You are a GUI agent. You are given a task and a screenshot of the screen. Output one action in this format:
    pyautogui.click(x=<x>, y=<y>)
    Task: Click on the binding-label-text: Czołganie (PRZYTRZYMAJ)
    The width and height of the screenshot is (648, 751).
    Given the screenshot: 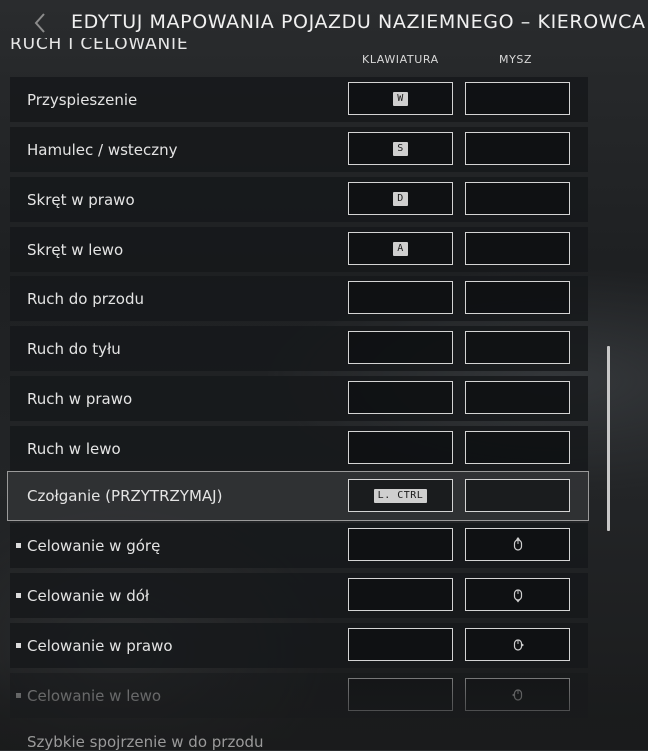 What is the action you would take?
    pyautogui.click(x=125, y=496)
    